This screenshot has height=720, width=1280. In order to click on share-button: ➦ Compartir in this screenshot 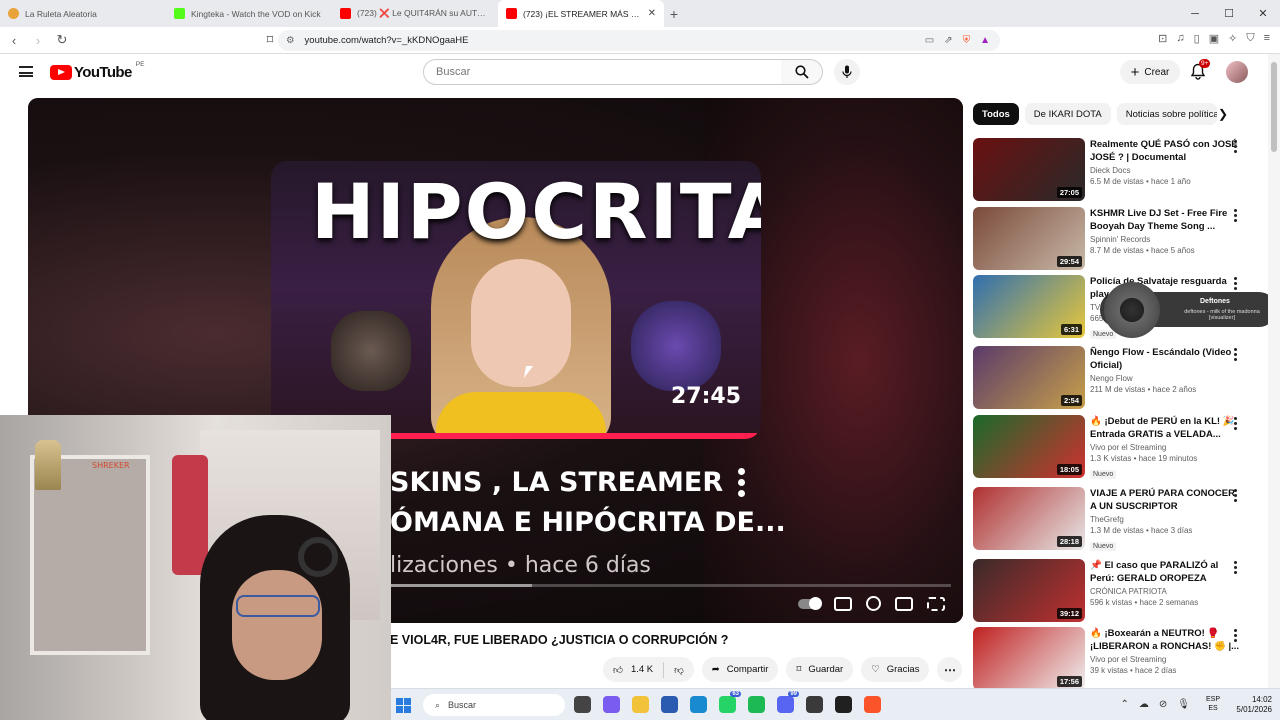, I will do `click(740, 669)`.